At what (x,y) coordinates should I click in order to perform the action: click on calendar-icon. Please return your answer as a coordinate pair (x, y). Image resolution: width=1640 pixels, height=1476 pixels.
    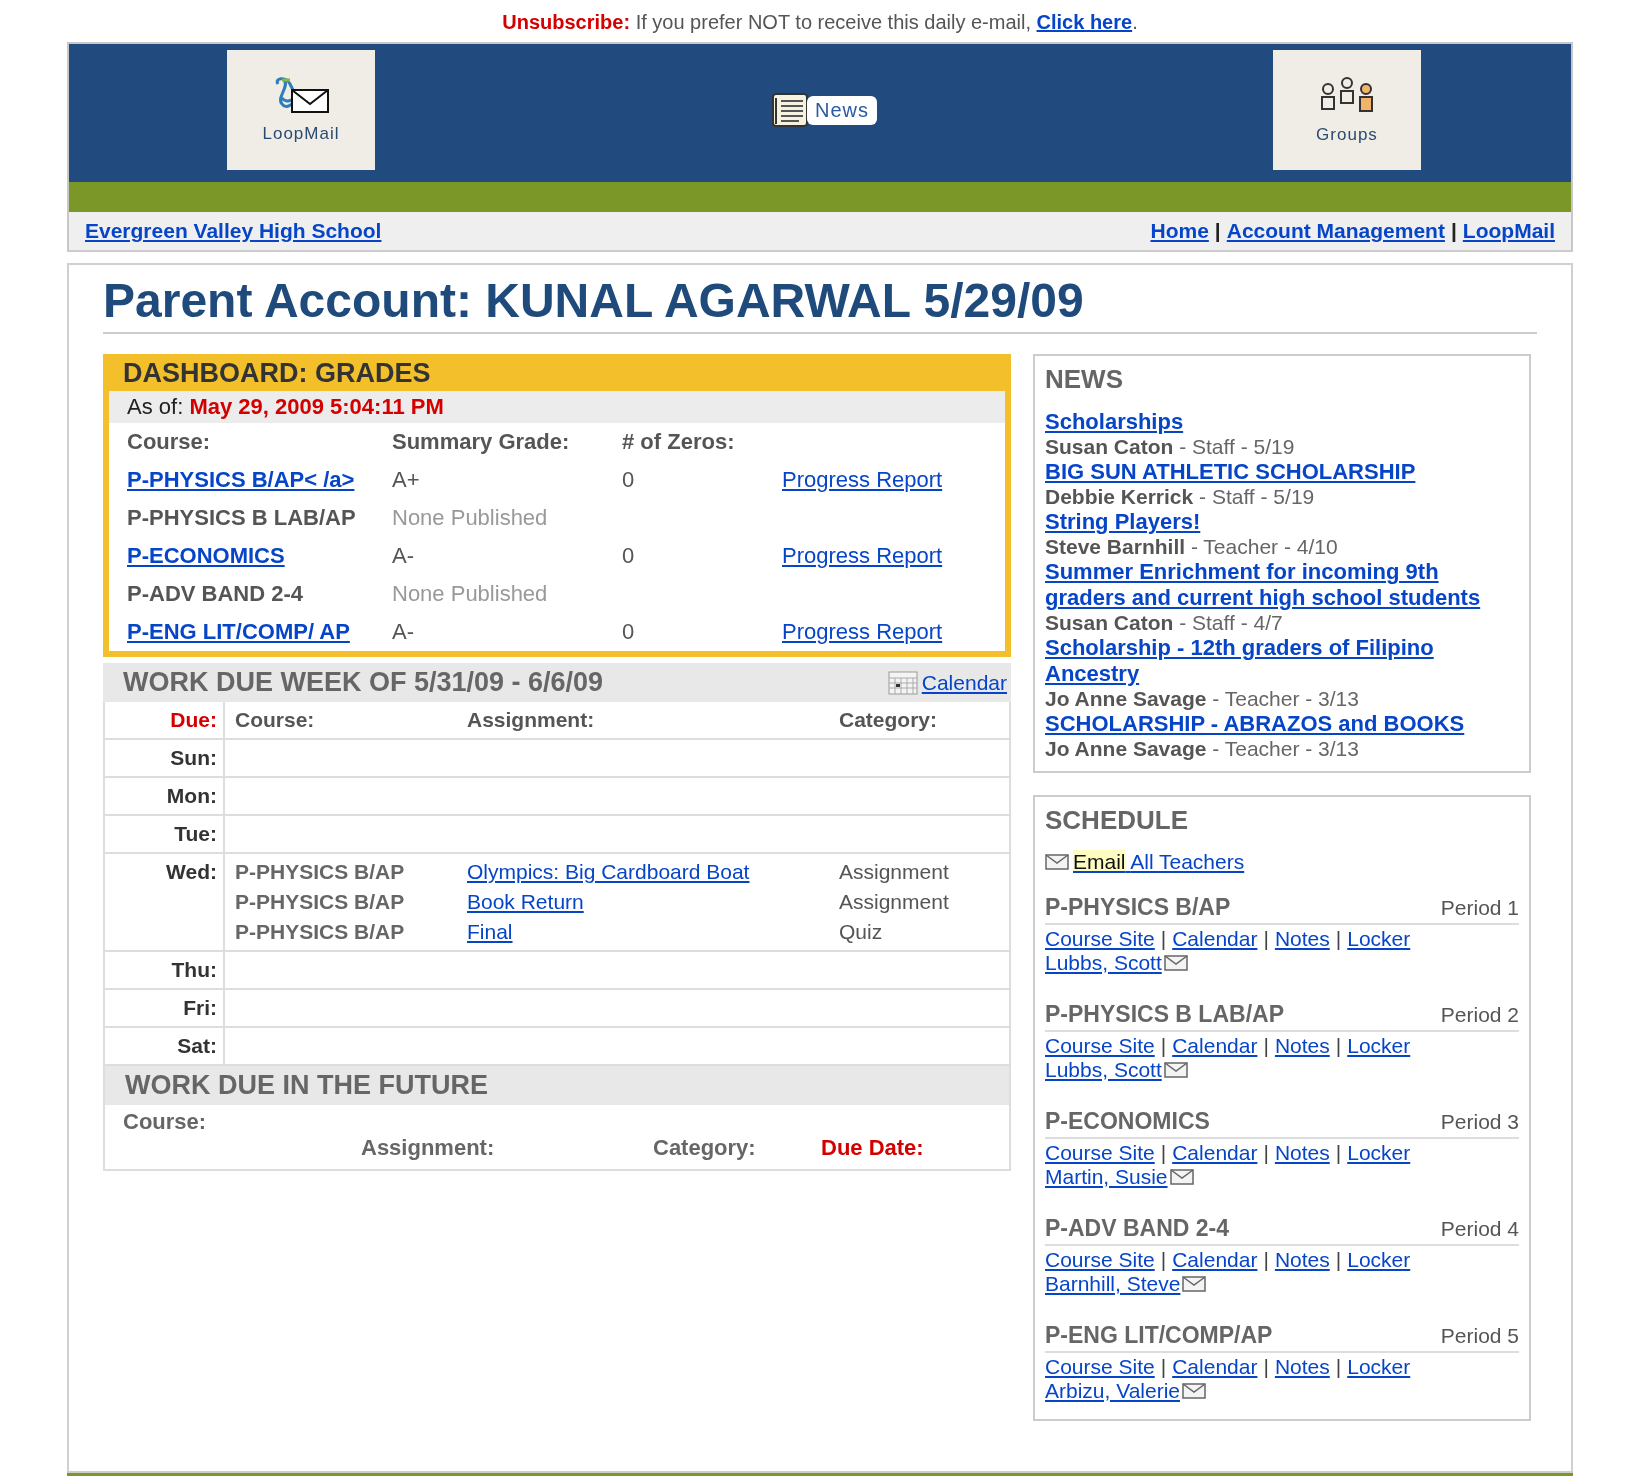
    Looking at the image, I should click on (902, 682).